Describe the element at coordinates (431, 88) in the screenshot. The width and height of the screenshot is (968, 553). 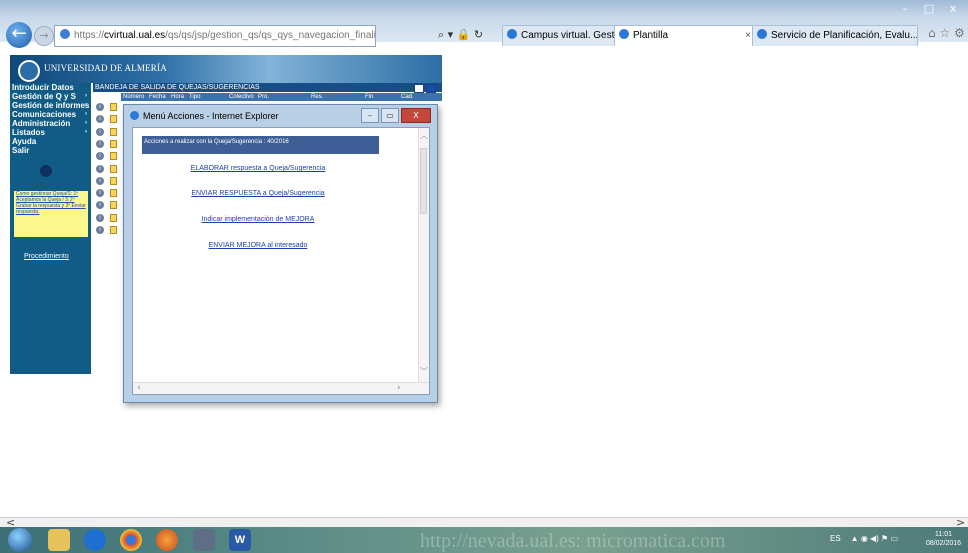
I see `help-icon` at that location.